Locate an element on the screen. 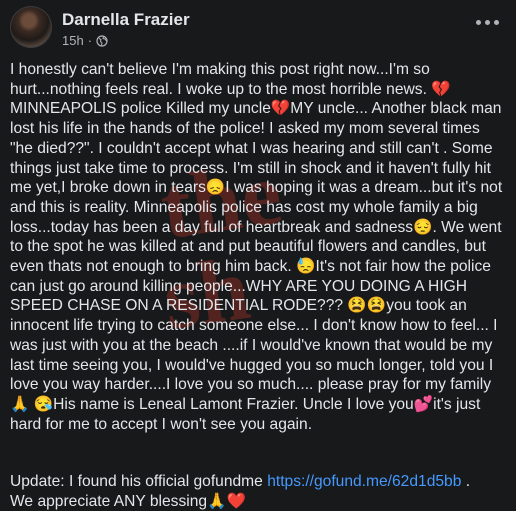 Image resolution: width=516 pixels, height=511 pixels. avatar is located at coordinates (31, 27).